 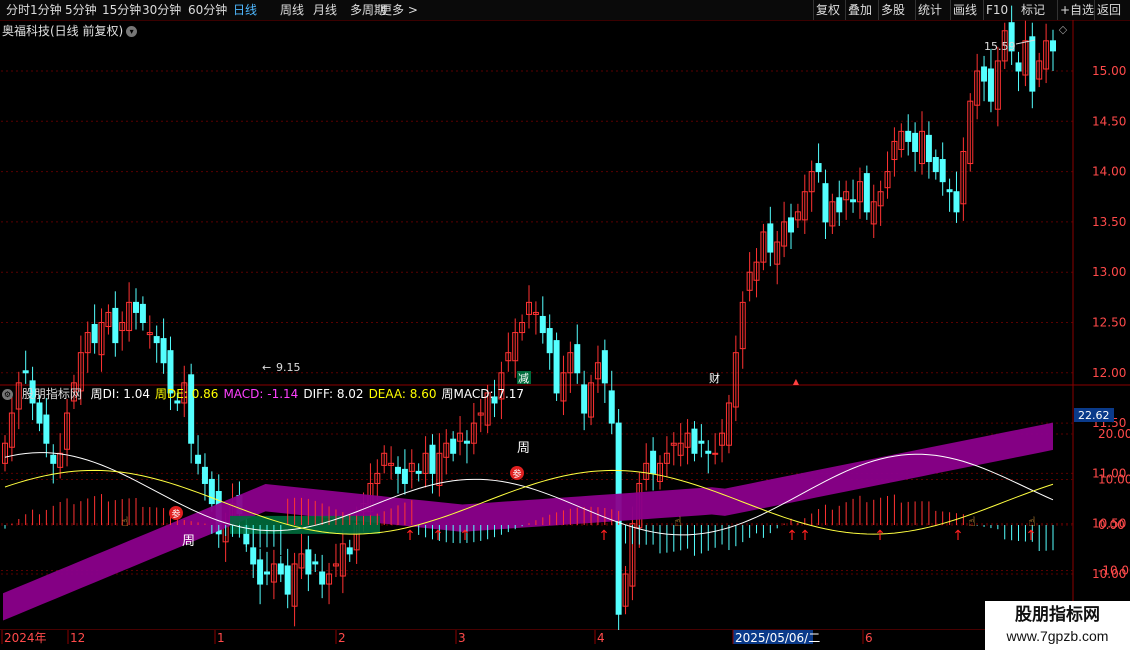 What do you see at coordinates (1111, 525) in the screenshot?
I see `indicator-tick-label: 0.00` at bounding box center [1111, 525].